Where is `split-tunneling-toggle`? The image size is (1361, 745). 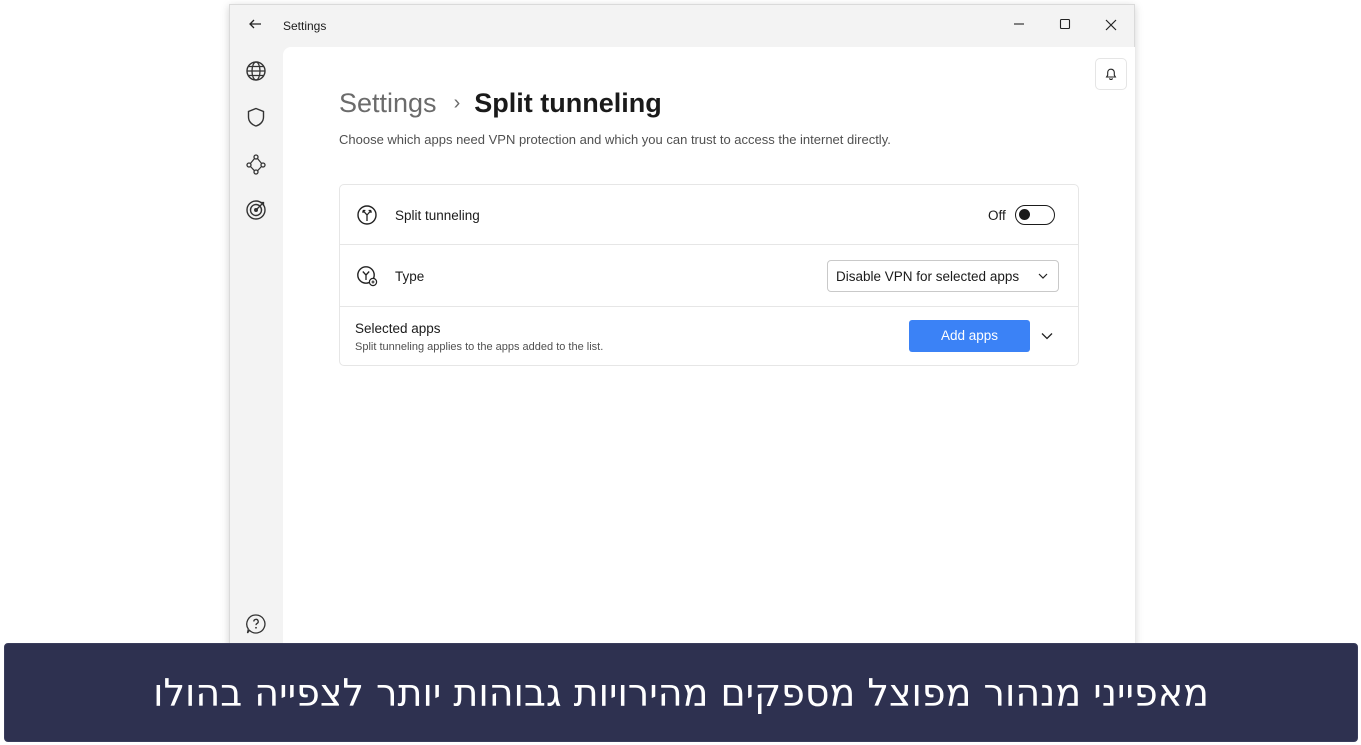
split-tunneling-toggle is located at coordinates (1035, 215).